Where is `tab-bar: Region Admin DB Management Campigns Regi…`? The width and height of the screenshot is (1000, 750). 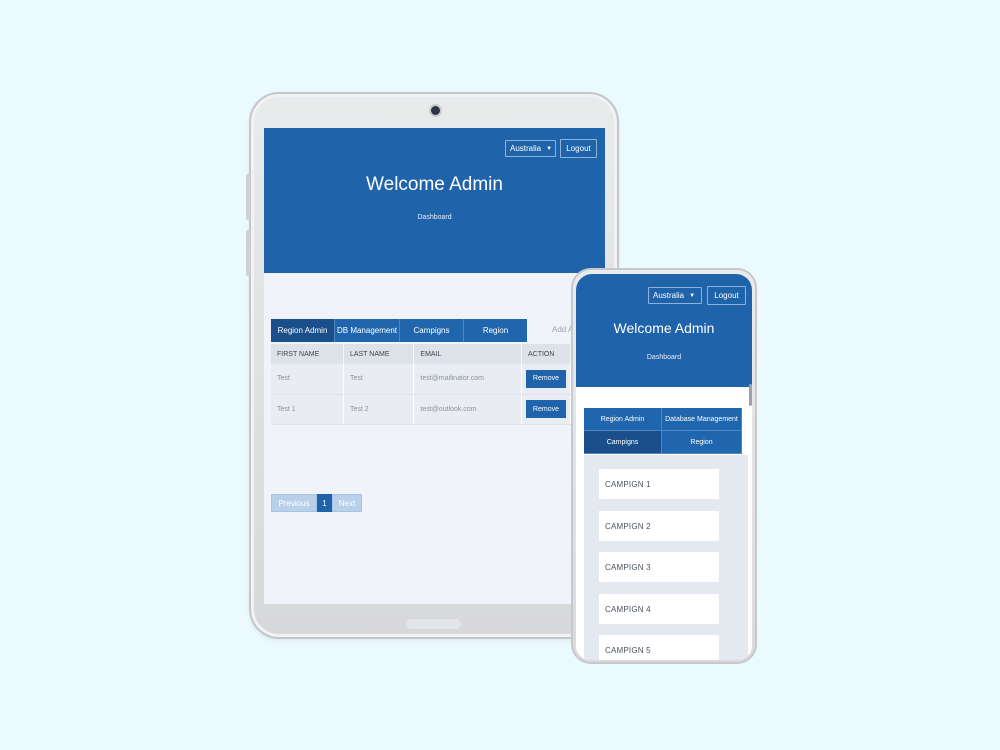 tab-bar: Region Admin DB Management Campigns Regi… is located at coordinates (399, 330).